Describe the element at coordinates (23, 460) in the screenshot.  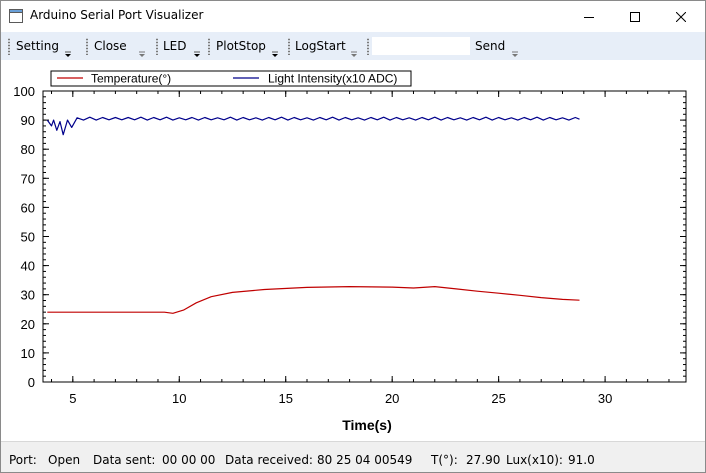
I see `port-label: Port:` at that location.